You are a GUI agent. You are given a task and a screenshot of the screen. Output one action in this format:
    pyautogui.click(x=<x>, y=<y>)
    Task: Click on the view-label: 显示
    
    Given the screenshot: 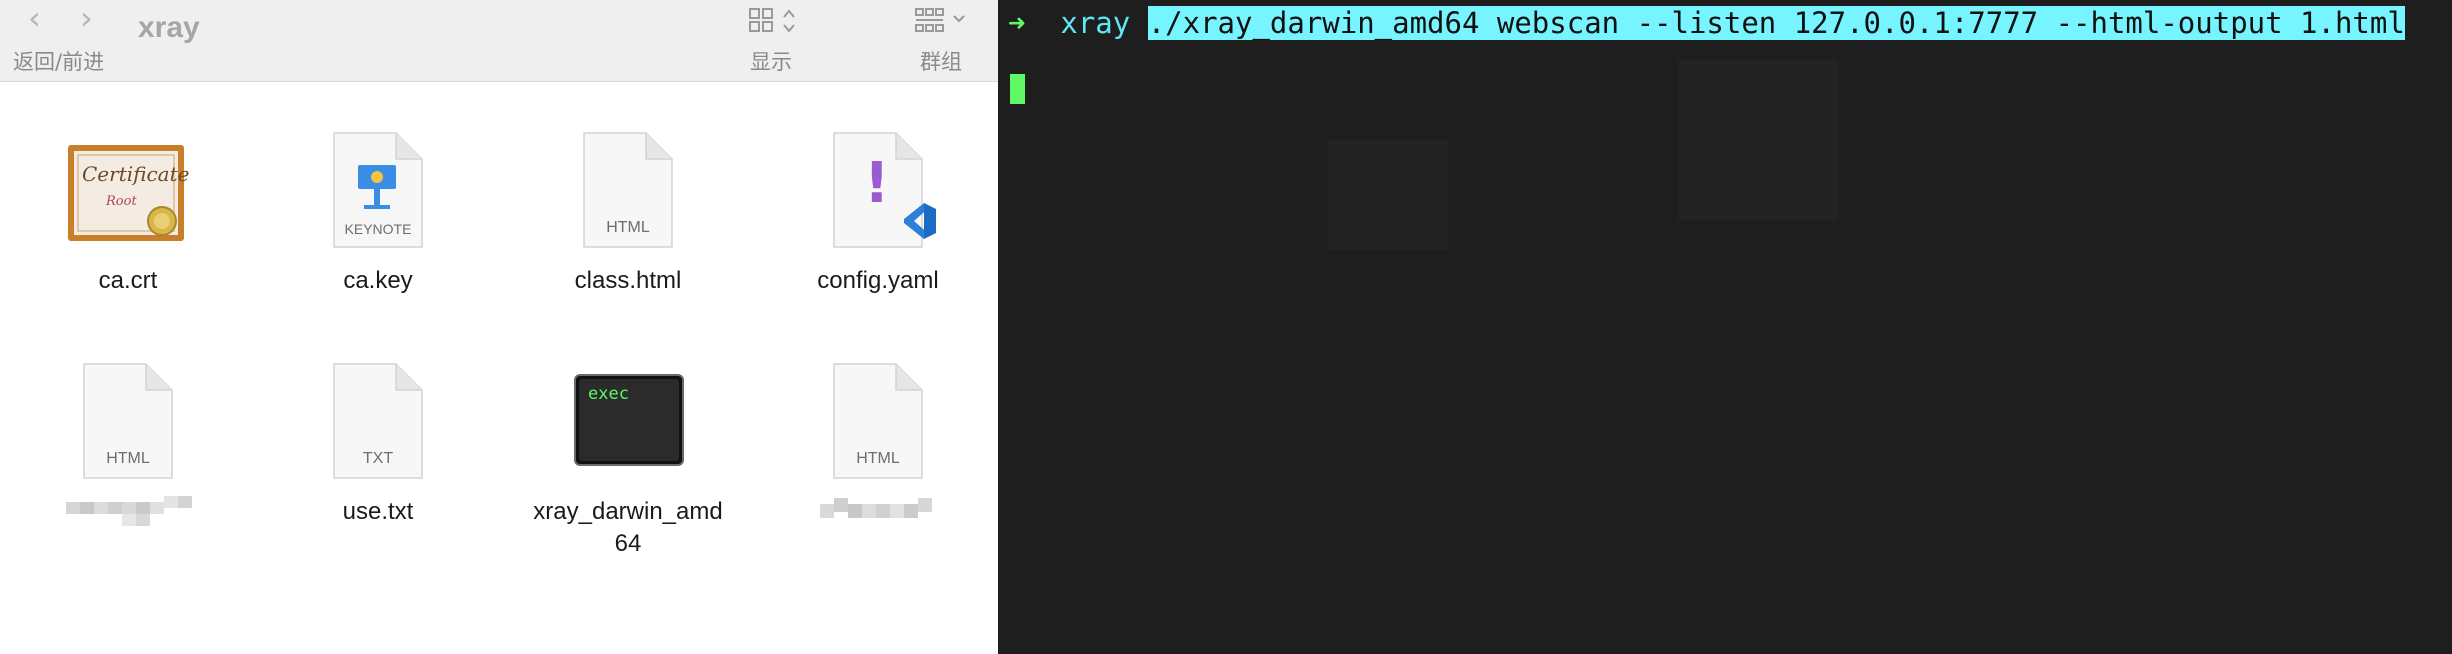 What is the action you would take?
    pyautogui.click(x=771, y=62)
    